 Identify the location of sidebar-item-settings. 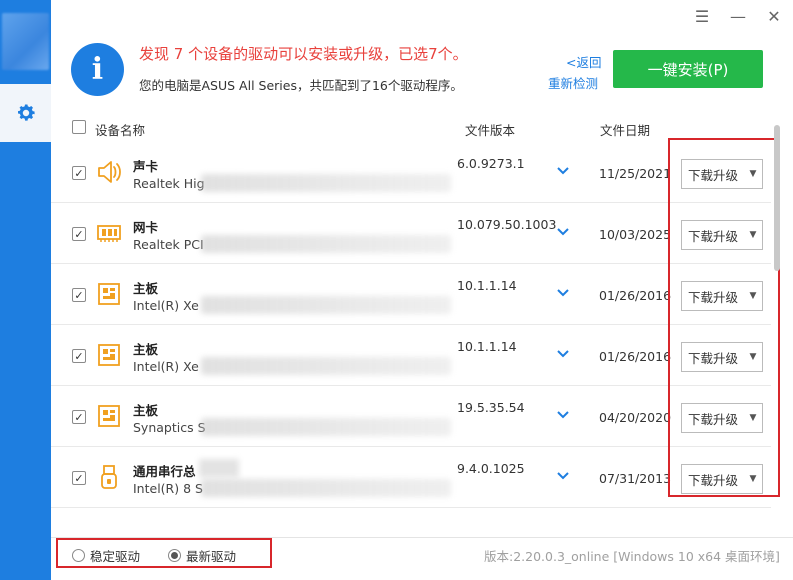
(25, 113).